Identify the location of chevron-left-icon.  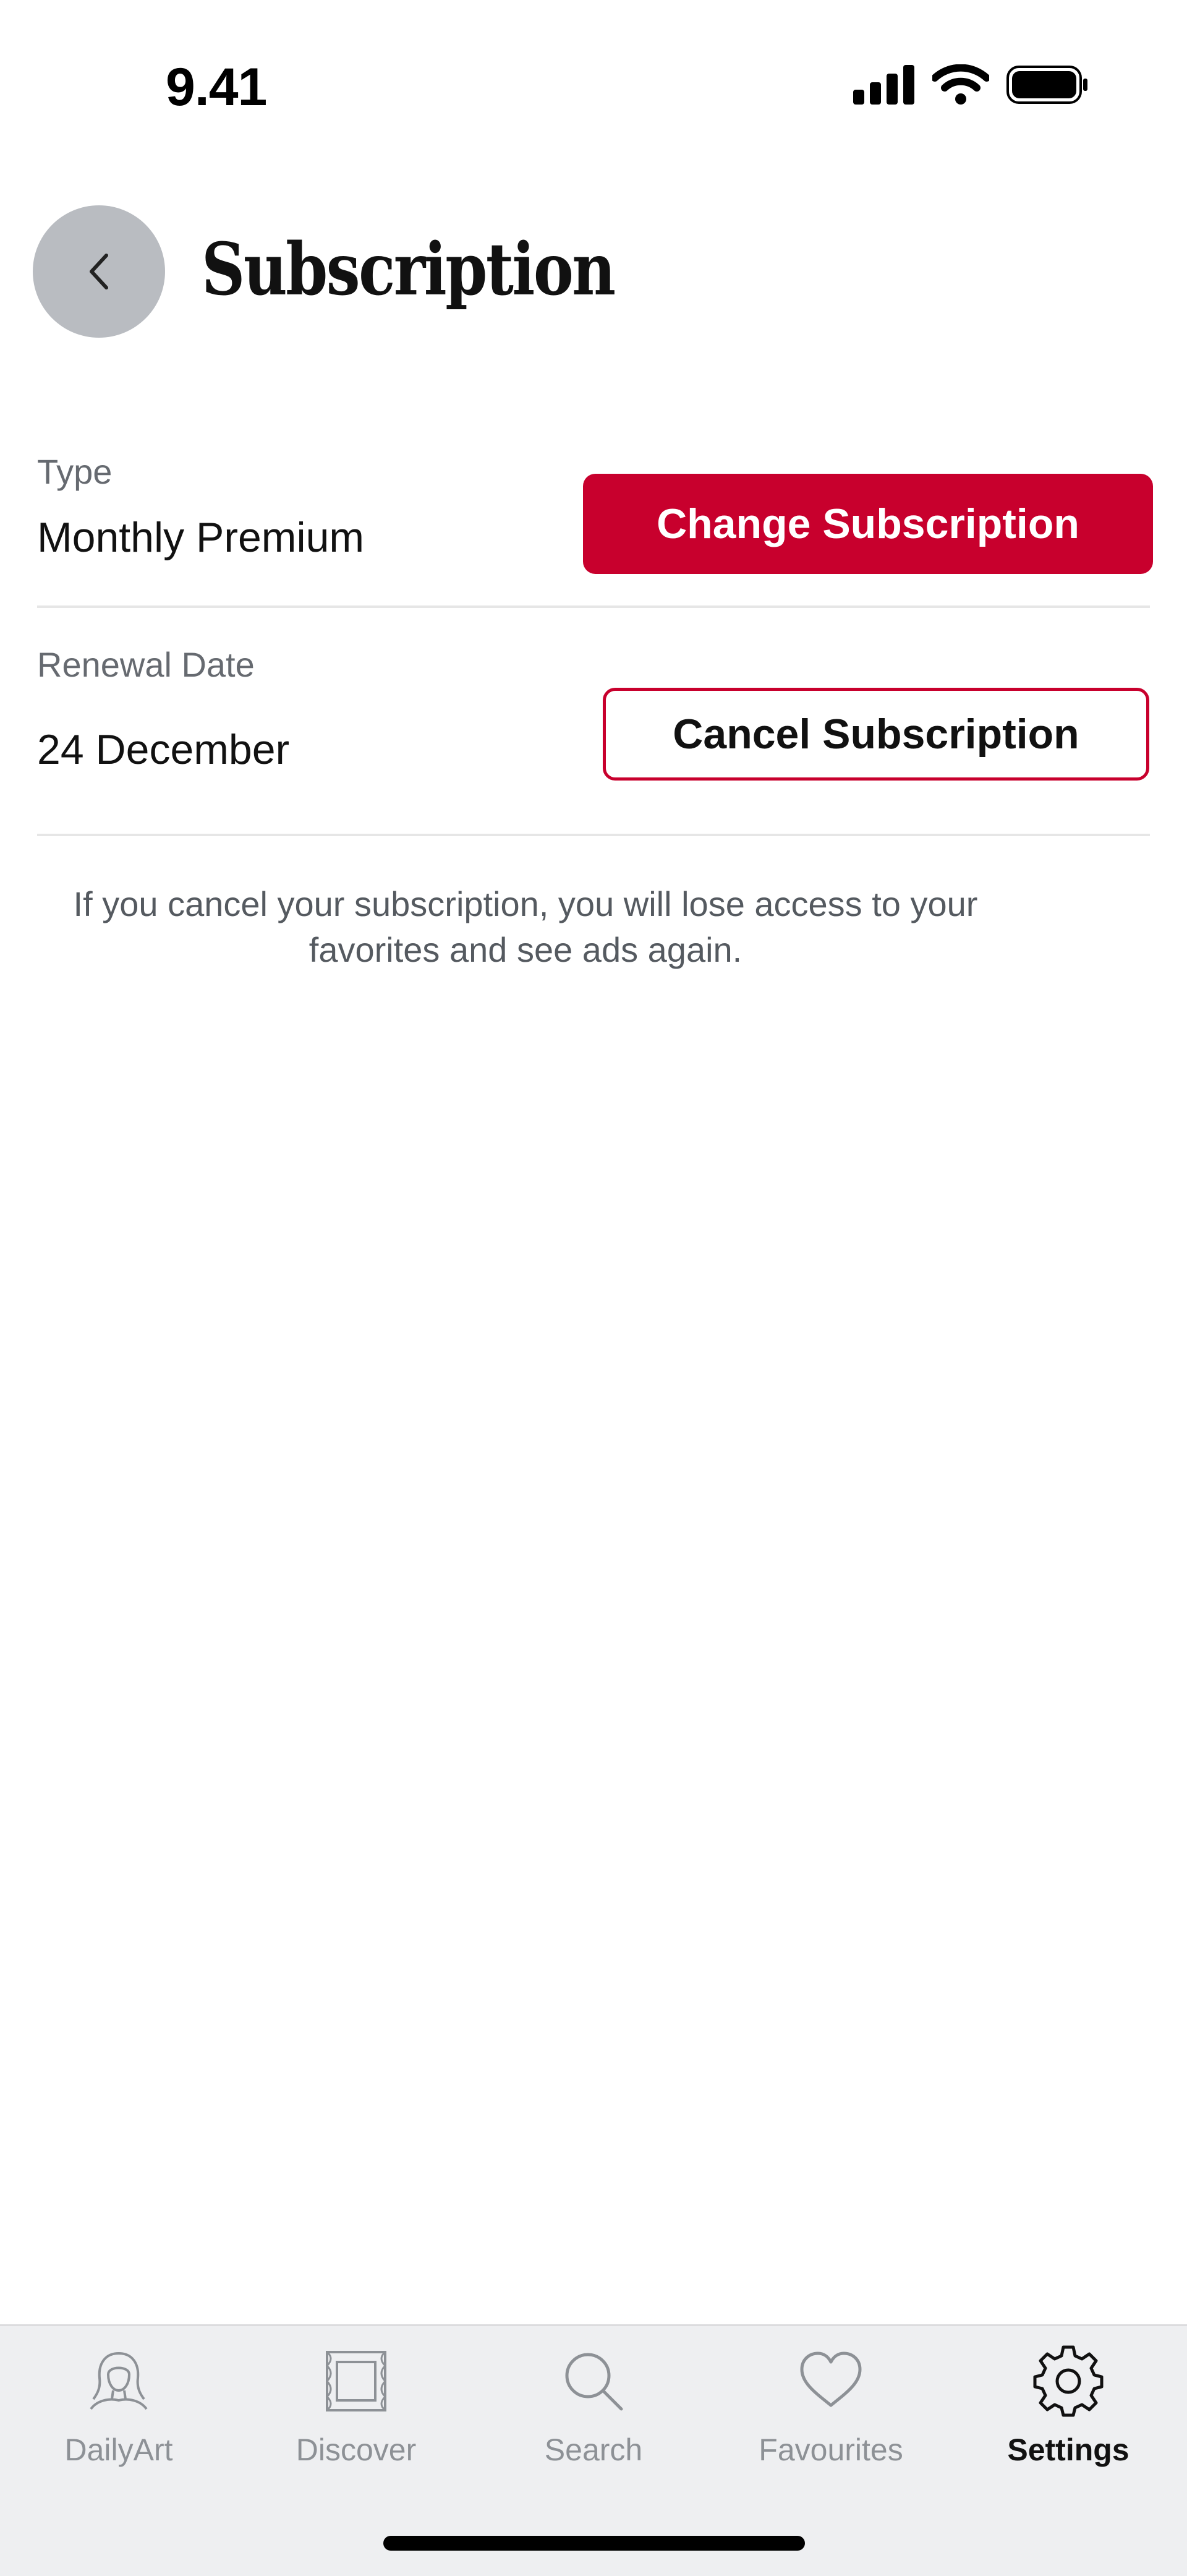
(99, 271).